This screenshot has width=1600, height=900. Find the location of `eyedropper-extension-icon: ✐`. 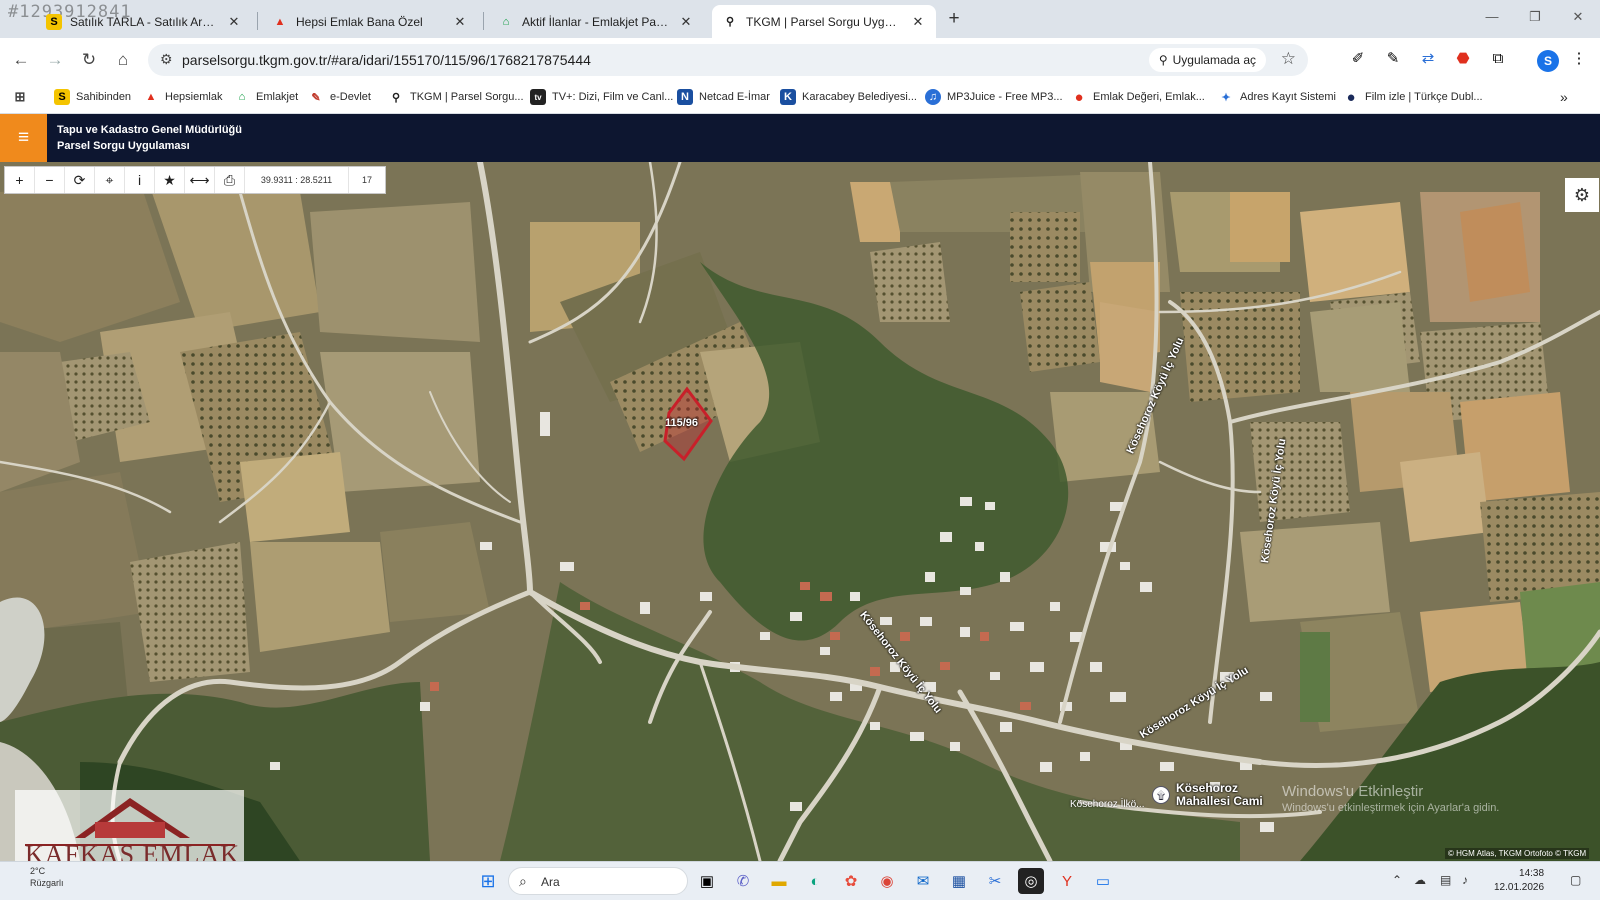

eyedropper-extension-icon: ✐ is located at coordinates (1358, 59).